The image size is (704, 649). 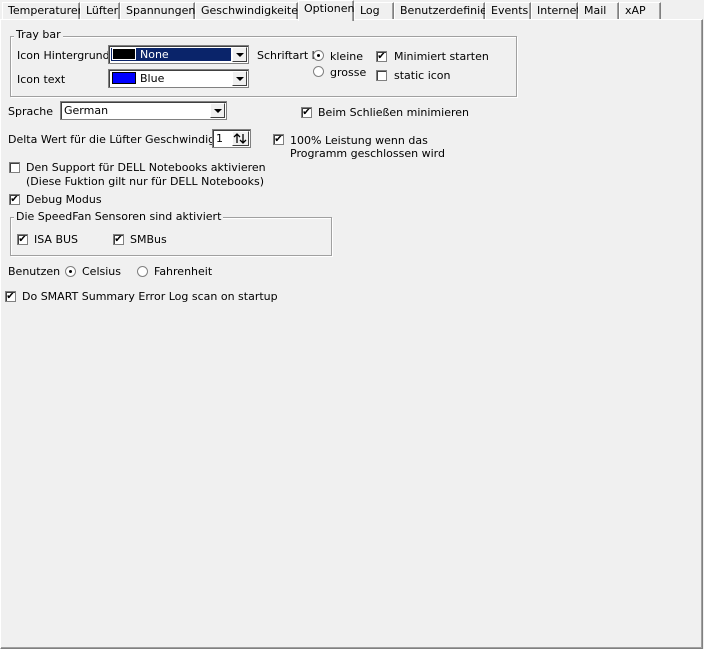 I want to click on spinner-arrows-icon, so click(x=240, y=138).